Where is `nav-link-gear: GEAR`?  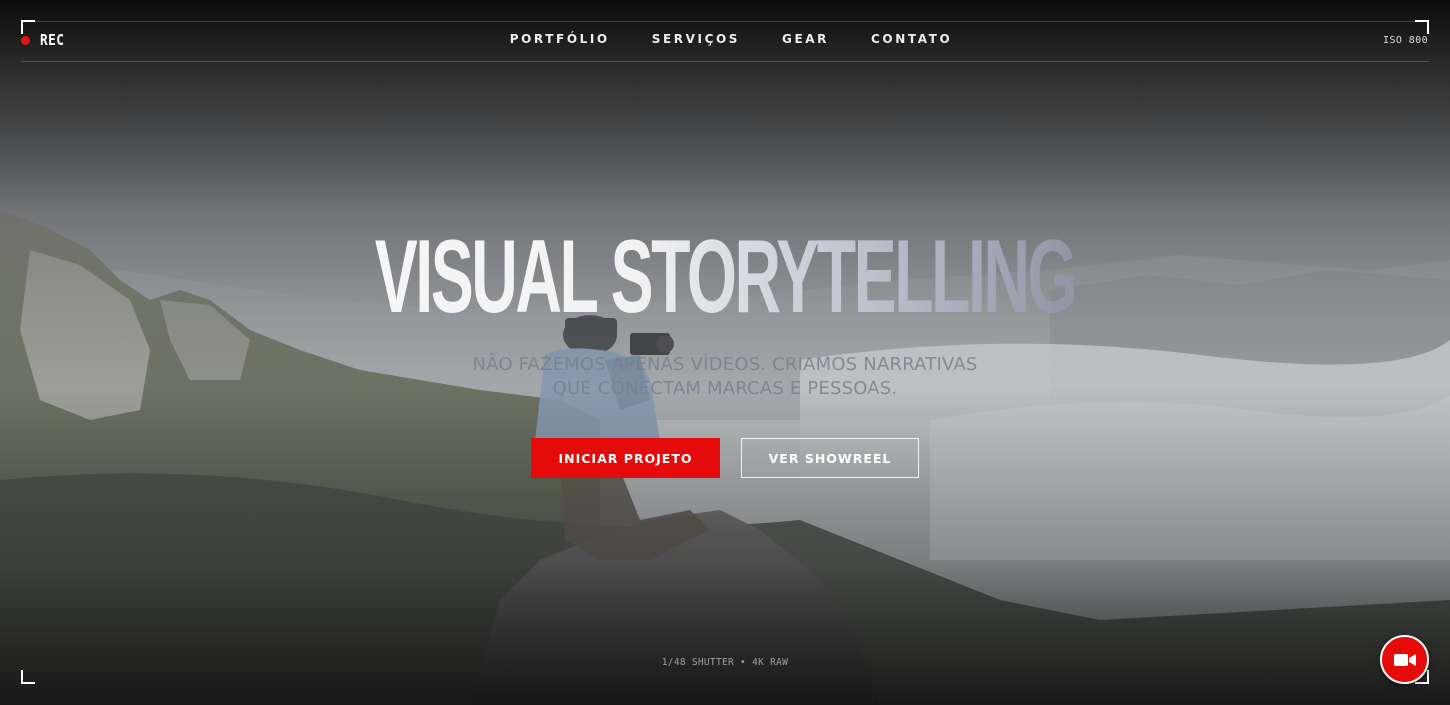
nav-link-gear: GEAR is located at coordinates (805, 39).